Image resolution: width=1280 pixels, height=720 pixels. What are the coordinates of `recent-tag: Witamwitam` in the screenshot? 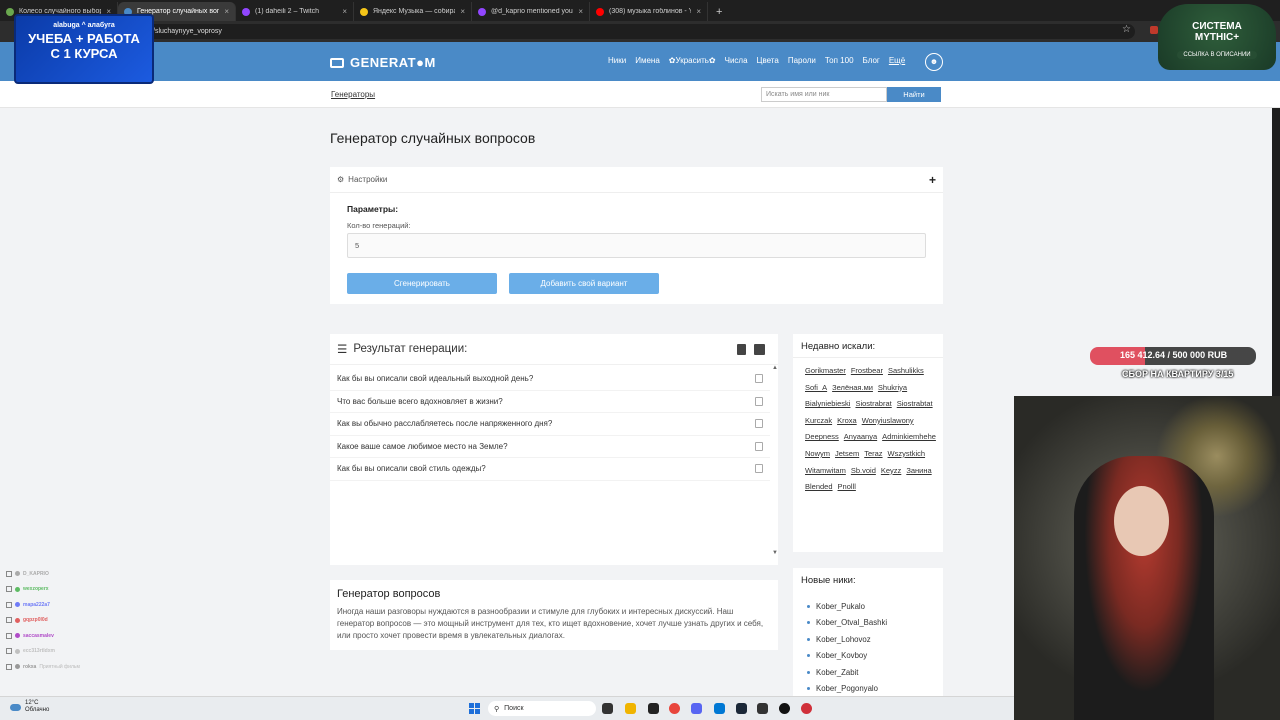 It's located at (825, 471).